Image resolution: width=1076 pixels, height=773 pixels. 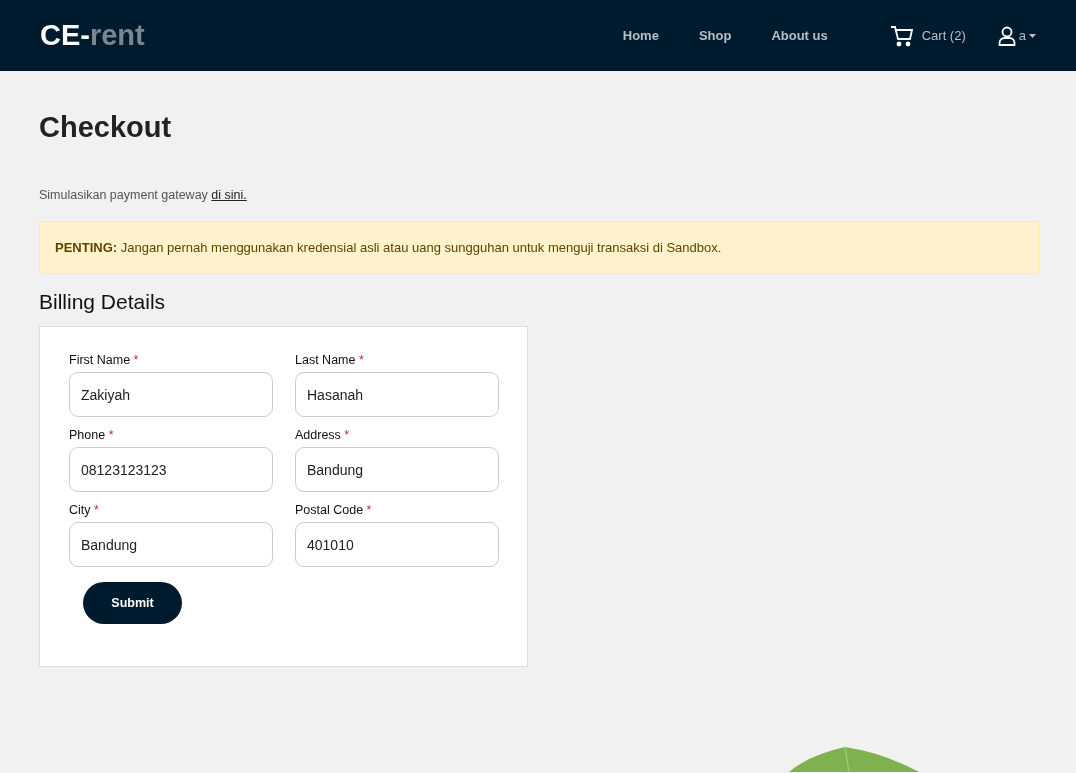 I want to click on payment-note: Simulasikan payment gateway di sini., so click(x=143, y=195).